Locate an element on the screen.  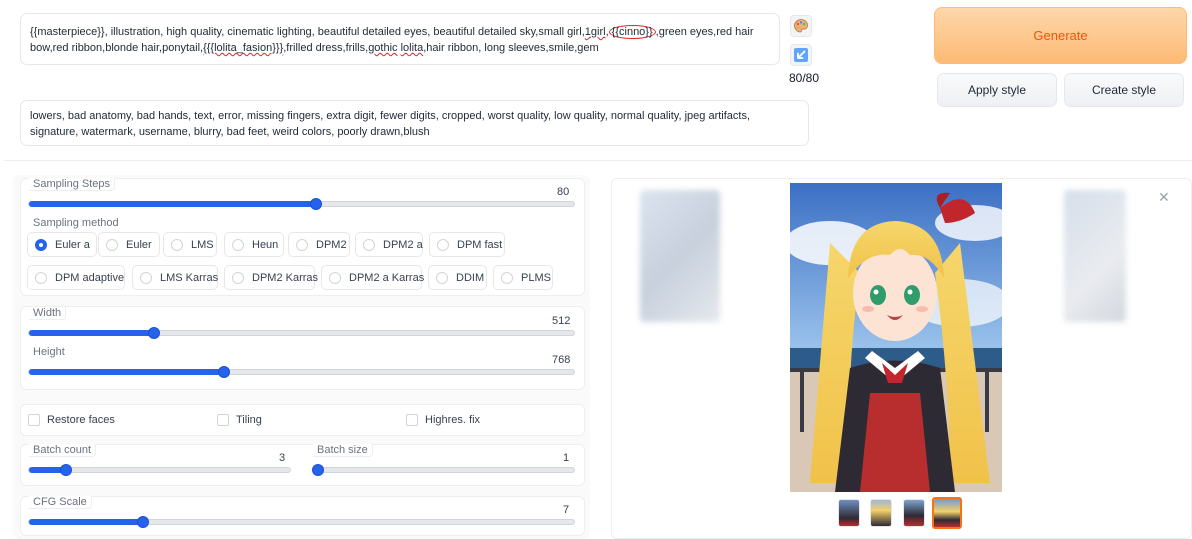
batch-size-thumb is located at coordinates (318, 470).